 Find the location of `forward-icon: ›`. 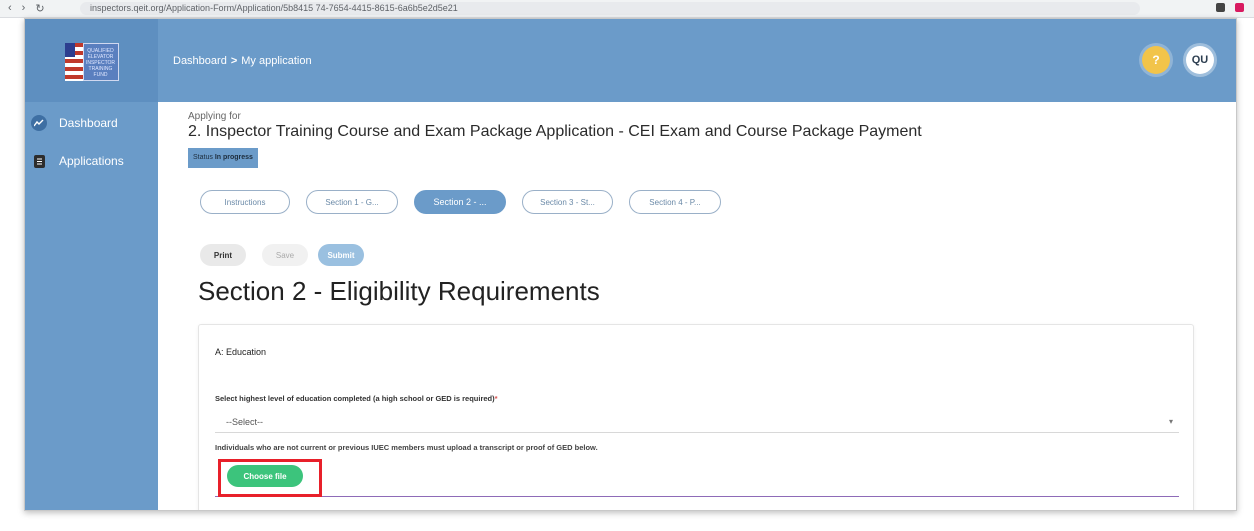

forward-icon: › is located at coordinates (24, 8).